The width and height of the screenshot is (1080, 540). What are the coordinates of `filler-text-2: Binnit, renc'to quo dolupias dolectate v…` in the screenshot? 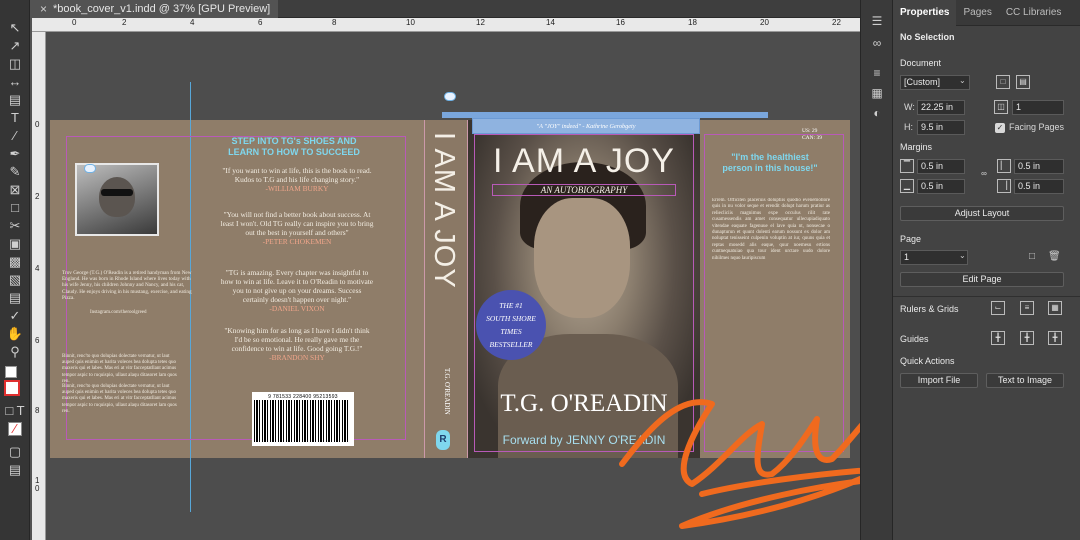 It's located at (119, 399).